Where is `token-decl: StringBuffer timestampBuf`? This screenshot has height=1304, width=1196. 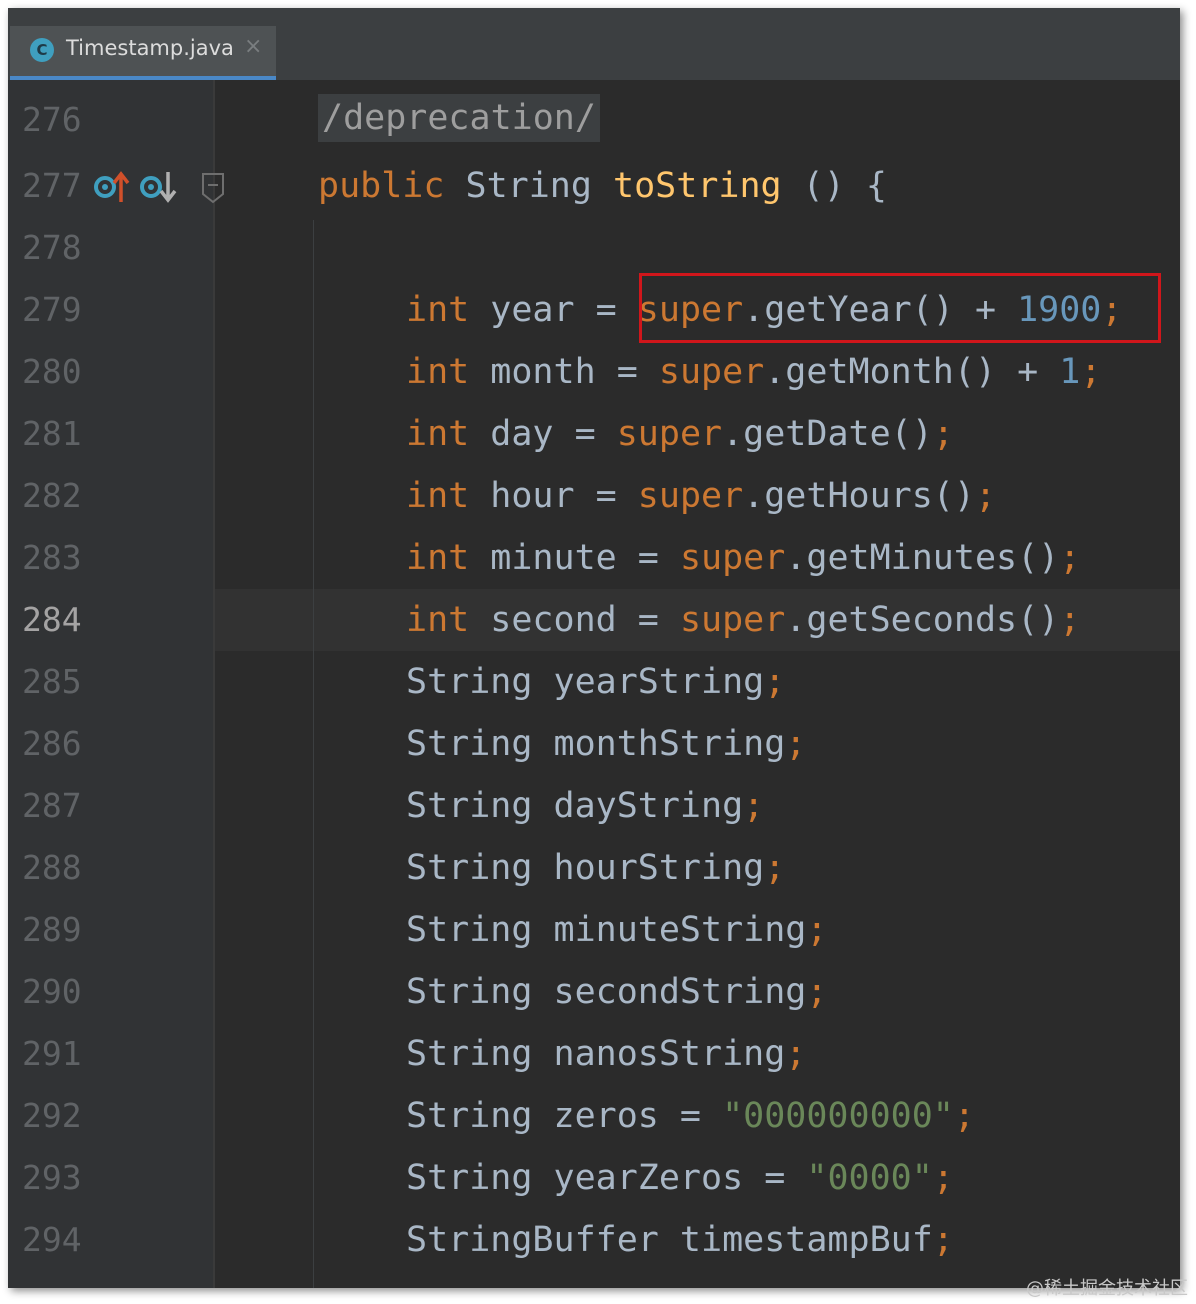
token-decl: StringBuffer timestampBuf is located at coordinates (669, 1240).